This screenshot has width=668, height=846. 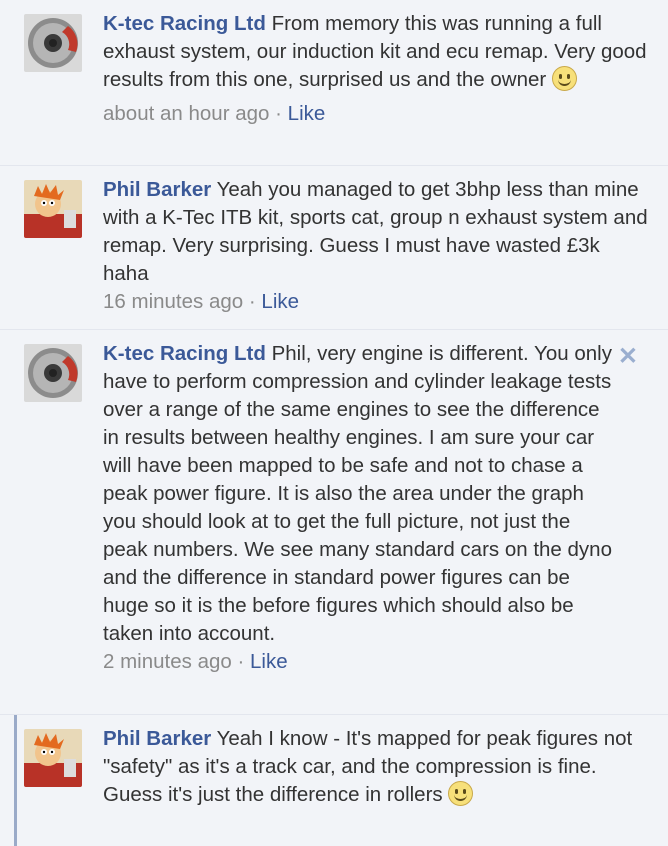 I want to click on timestamp: about an hour ago, so click(x=186, y=113).